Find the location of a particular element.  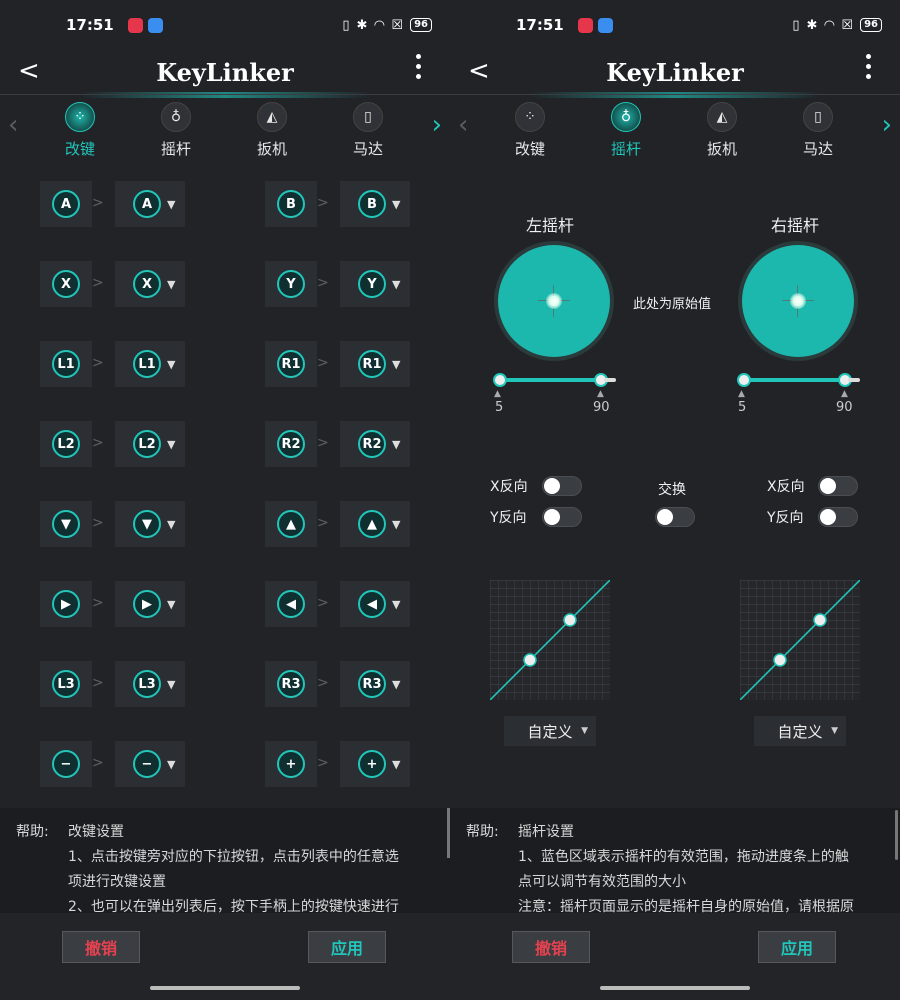

tab-label: 摇杆 is located at coordinates (175, 149).